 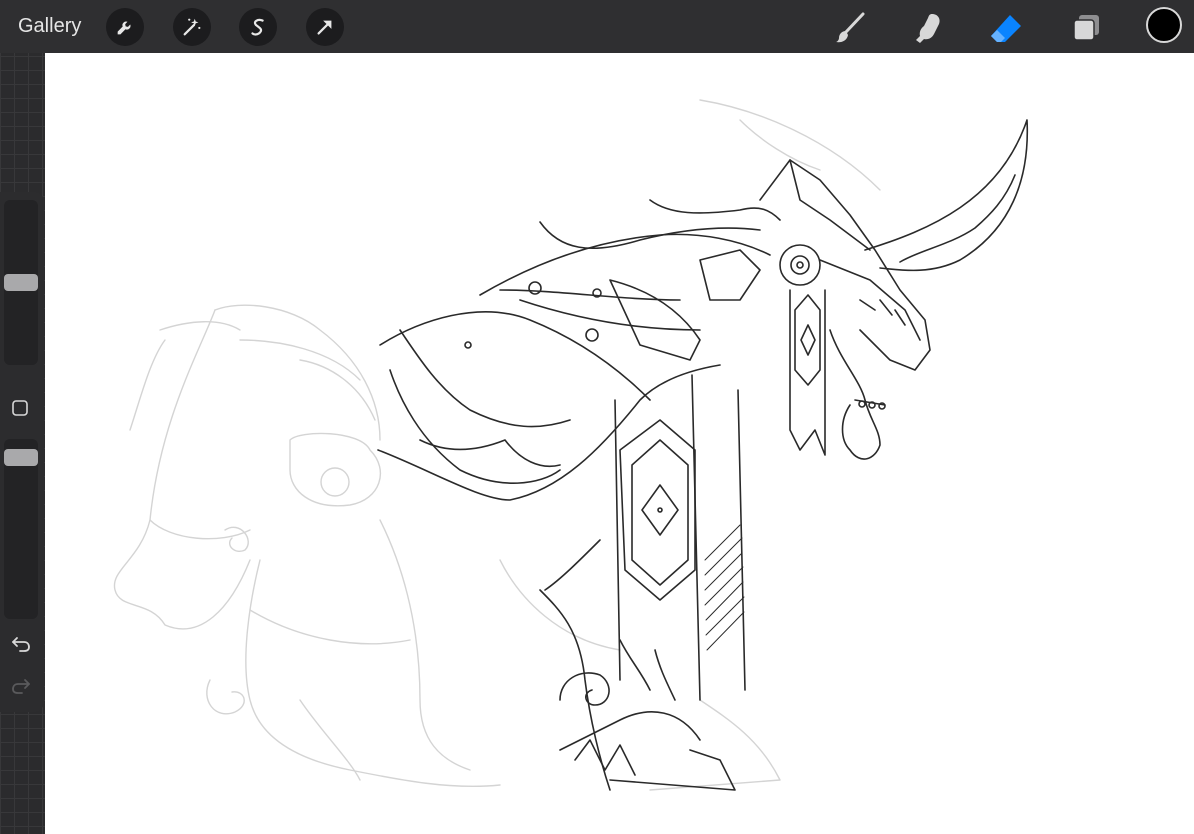 I want to click on selection-s-icon, so click(x=257, y=27).